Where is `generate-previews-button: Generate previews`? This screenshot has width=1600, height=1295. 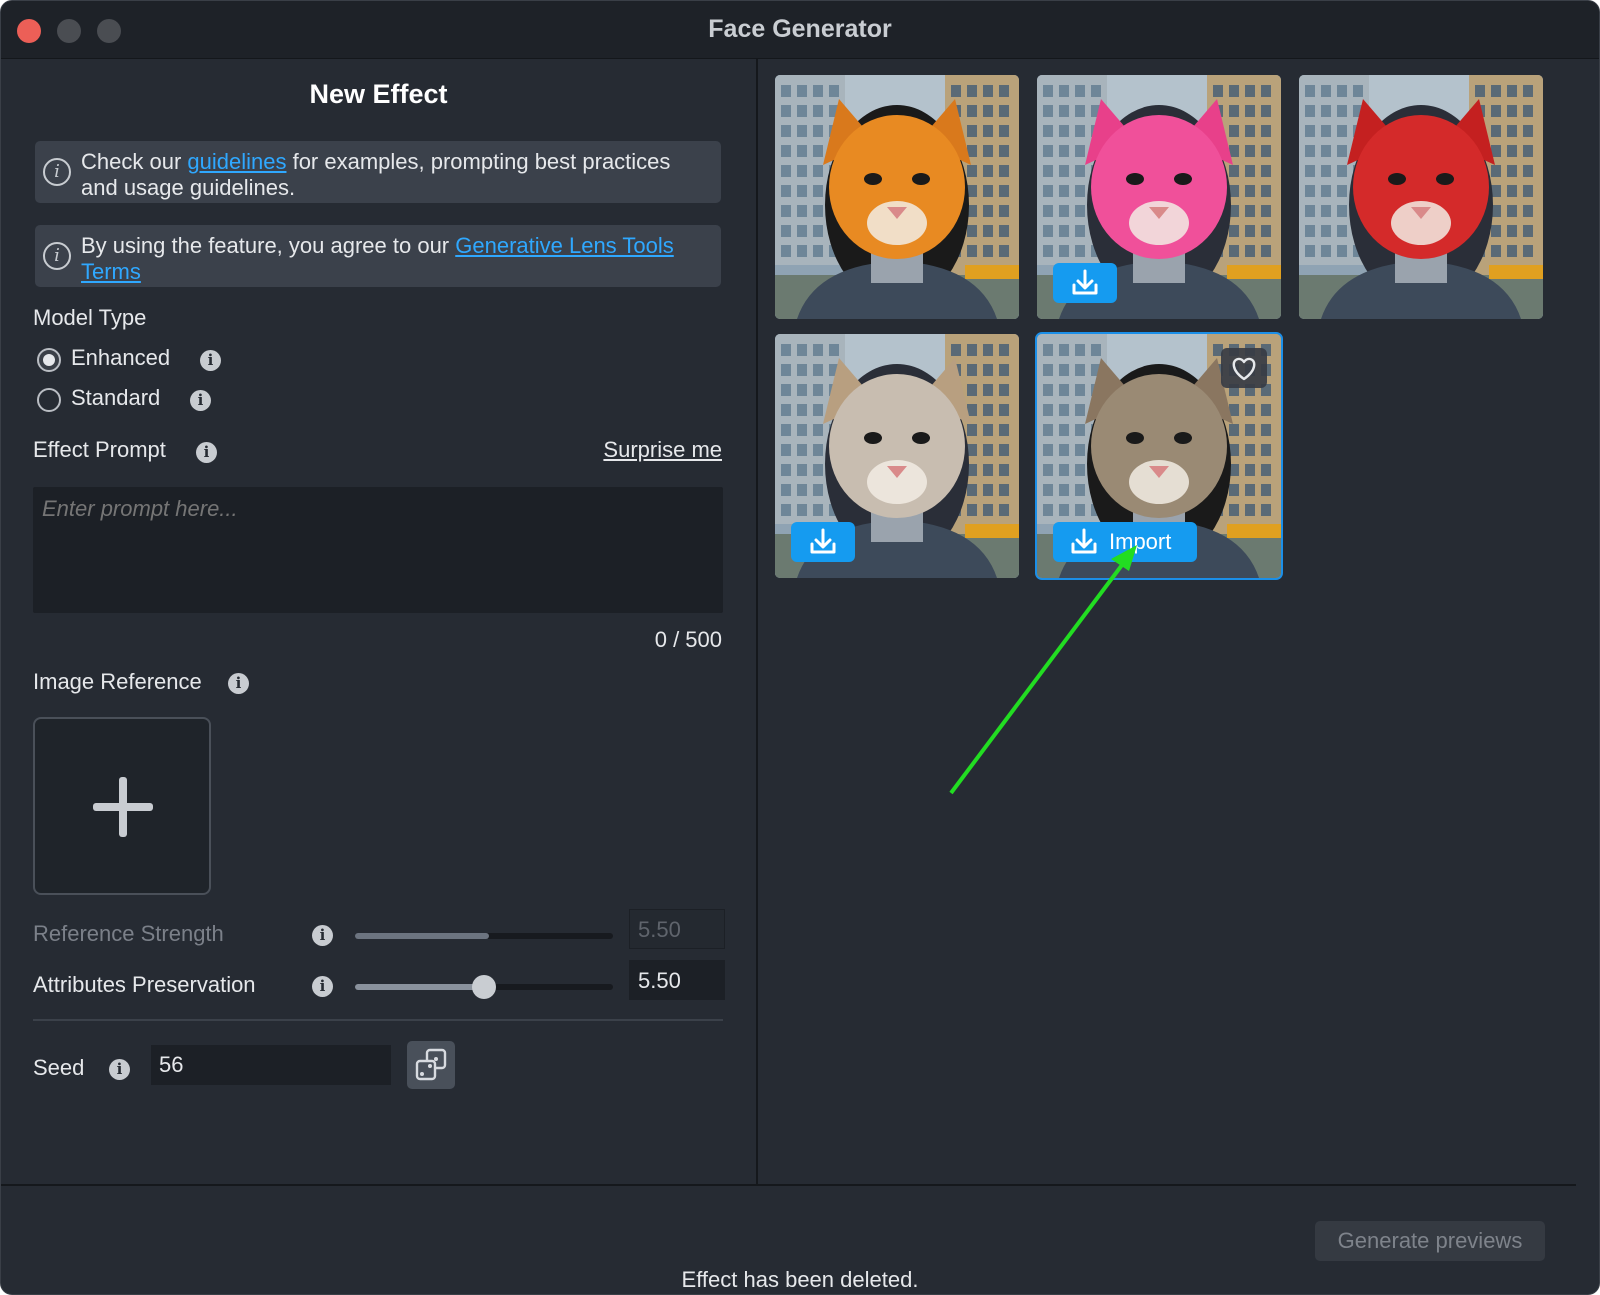
generate-previews-button: Generate previews is located at coordinates (1430, 1241).